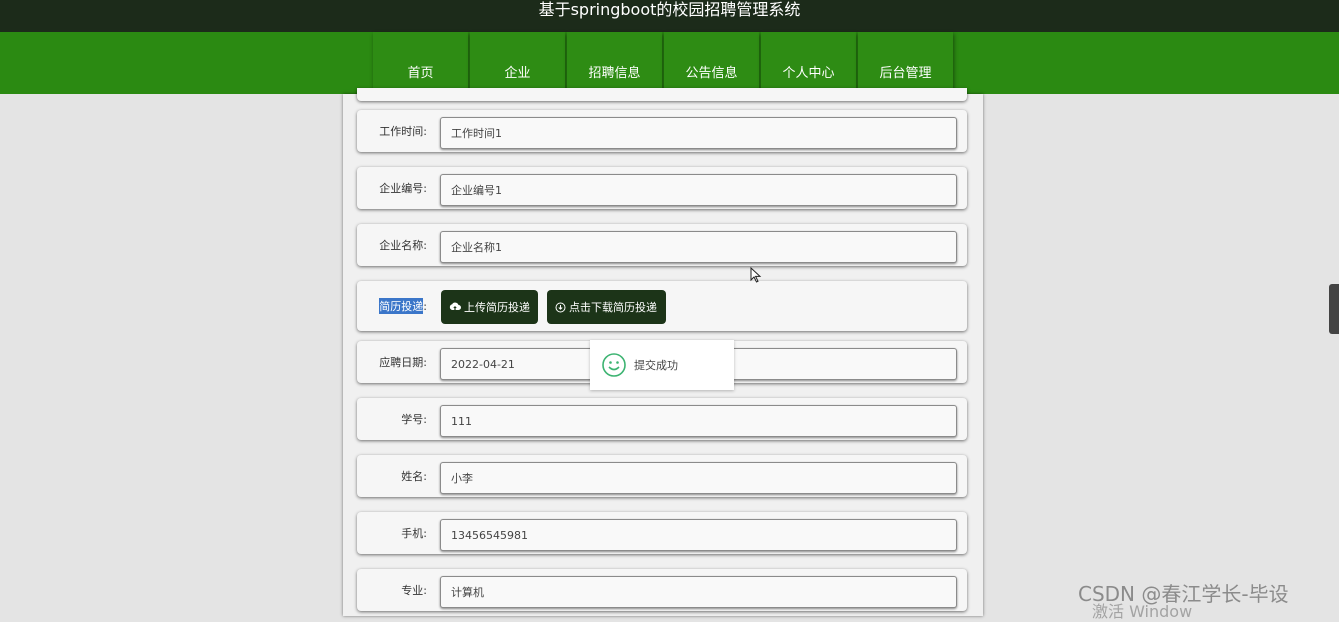 The height and width of the screenshot is (622, 1339). I want to click on apply-date-label: 应聘日期:, so click(403, 362).